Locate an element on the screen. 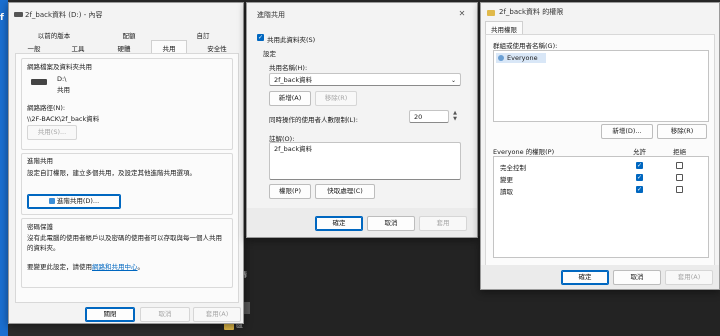 This screenshot has width=720, height=336. permissions-button: 權限(P) is located at coordinates (290, 191).